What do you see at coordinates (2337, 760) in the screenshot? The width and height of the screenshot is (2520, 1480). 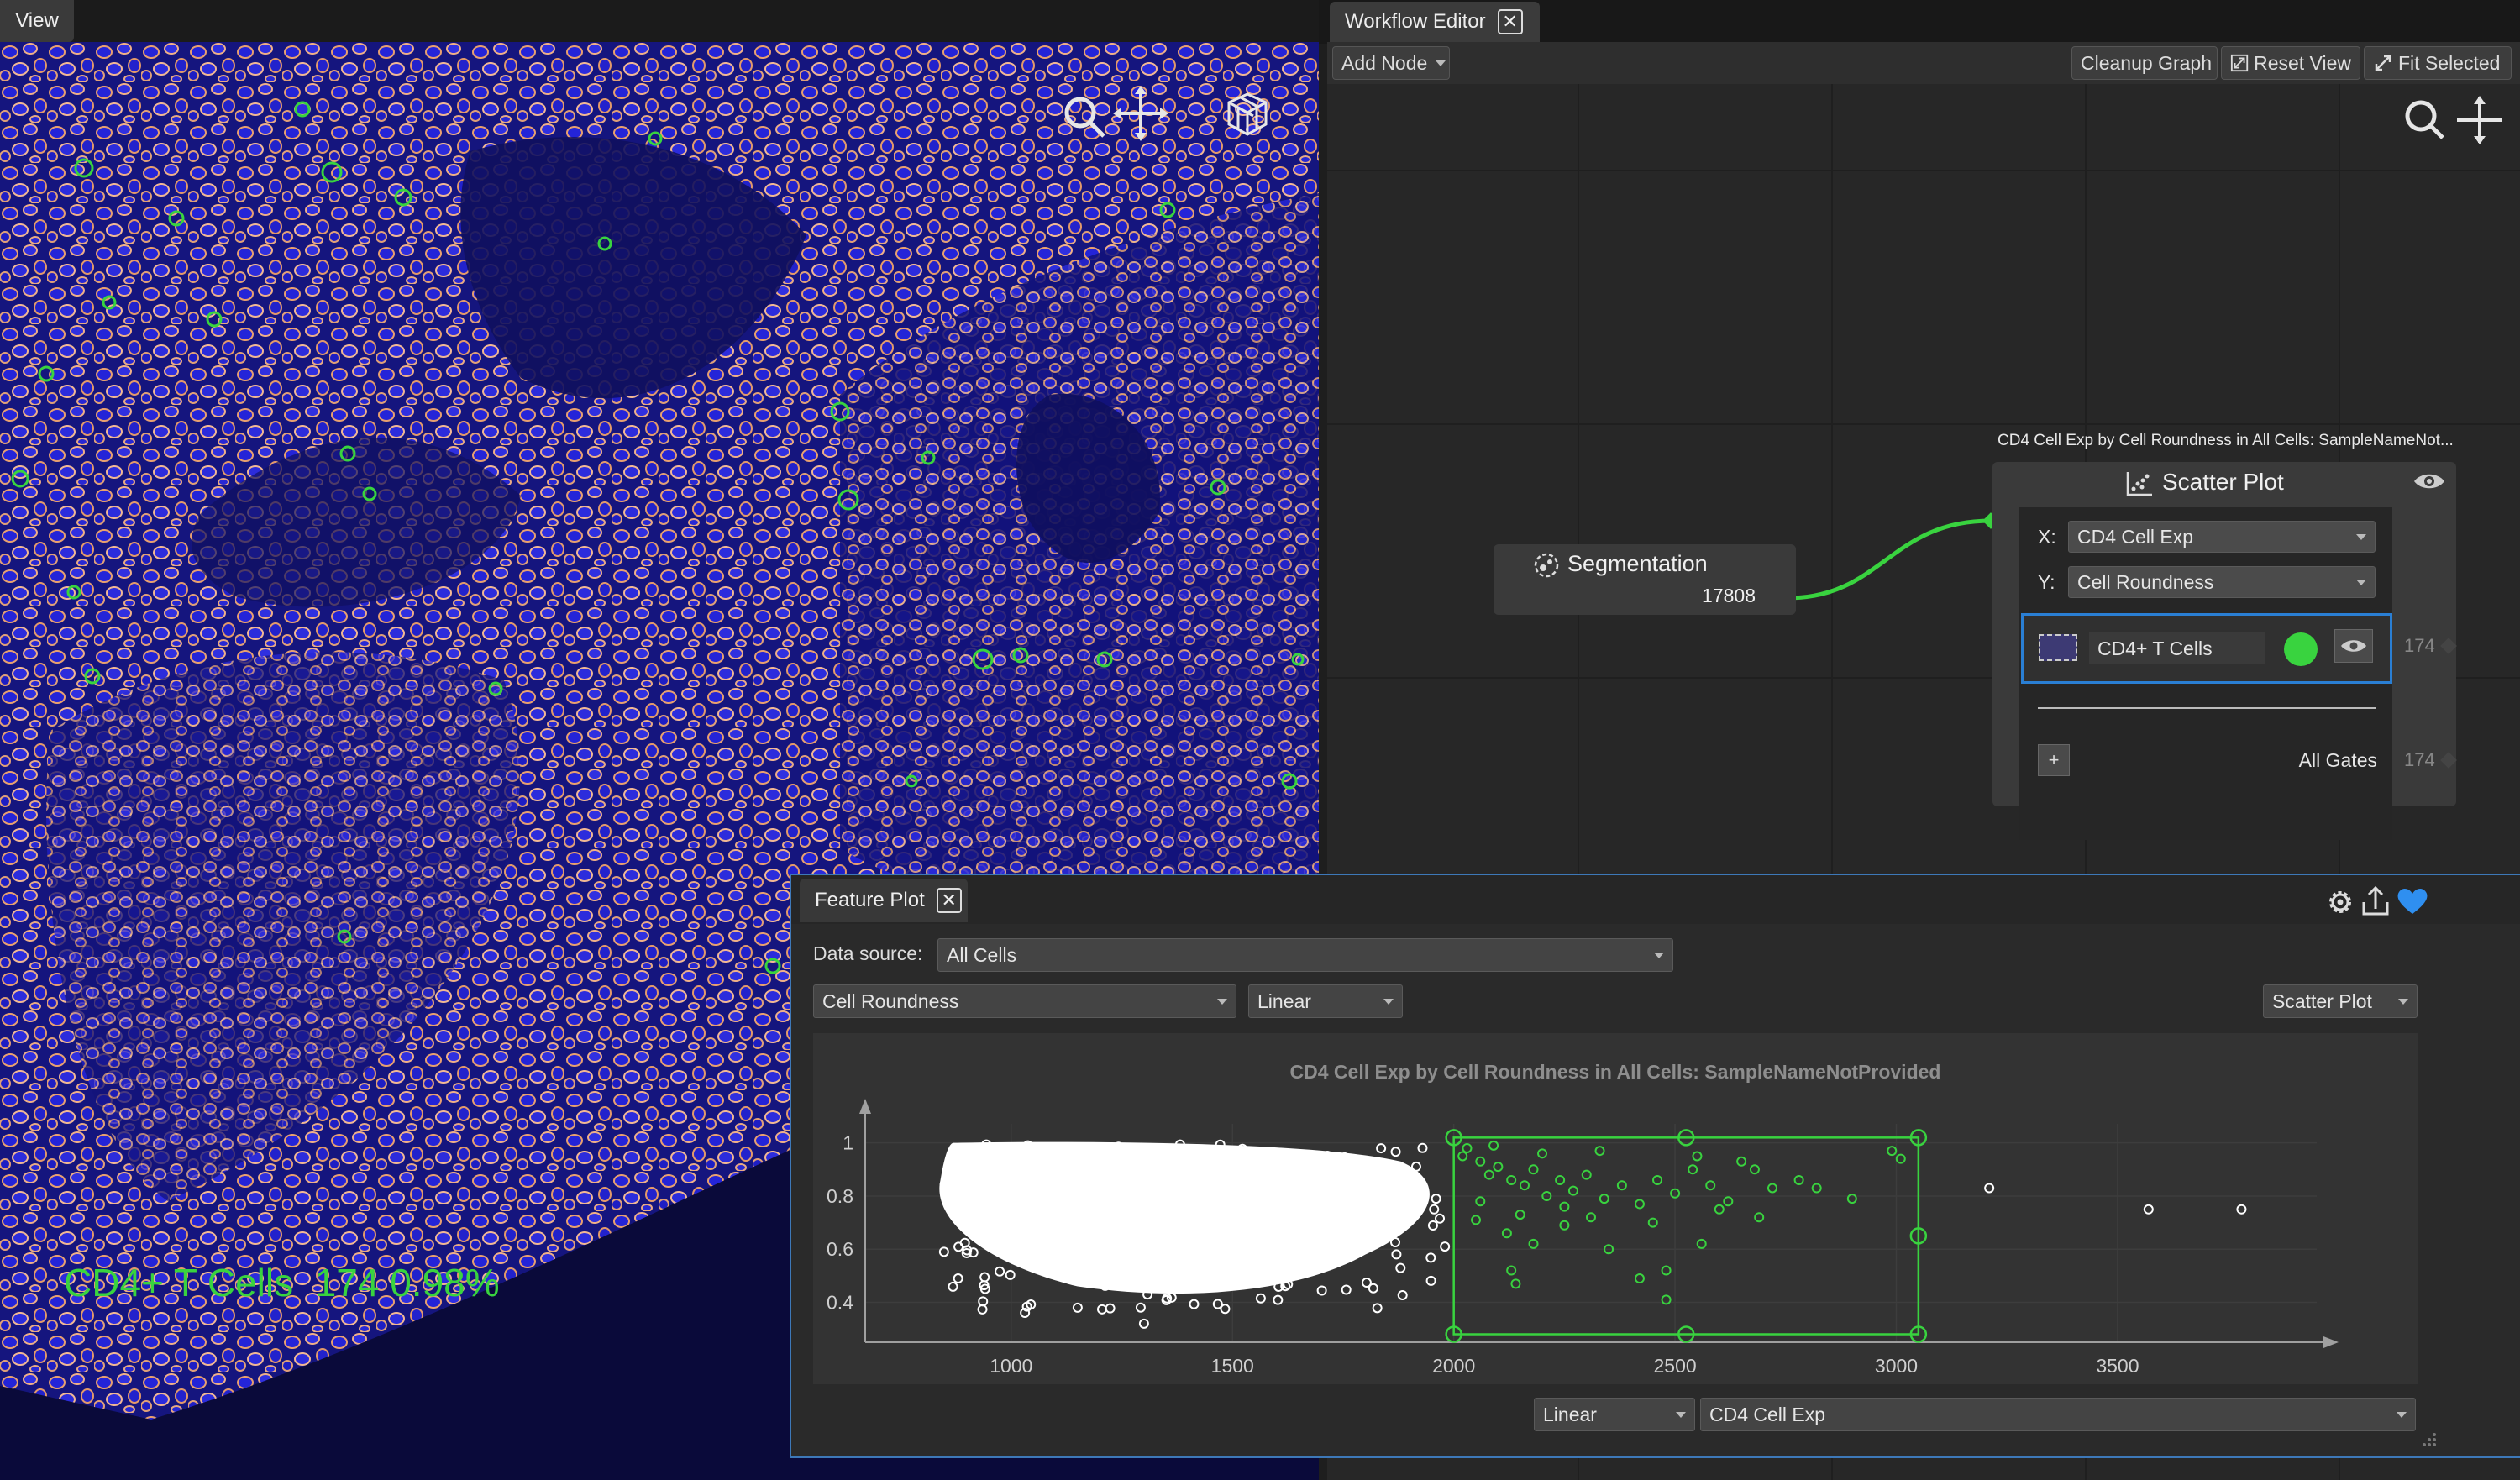 I see `all-gates-label: All Gates` at bounding box center [2337, 760].